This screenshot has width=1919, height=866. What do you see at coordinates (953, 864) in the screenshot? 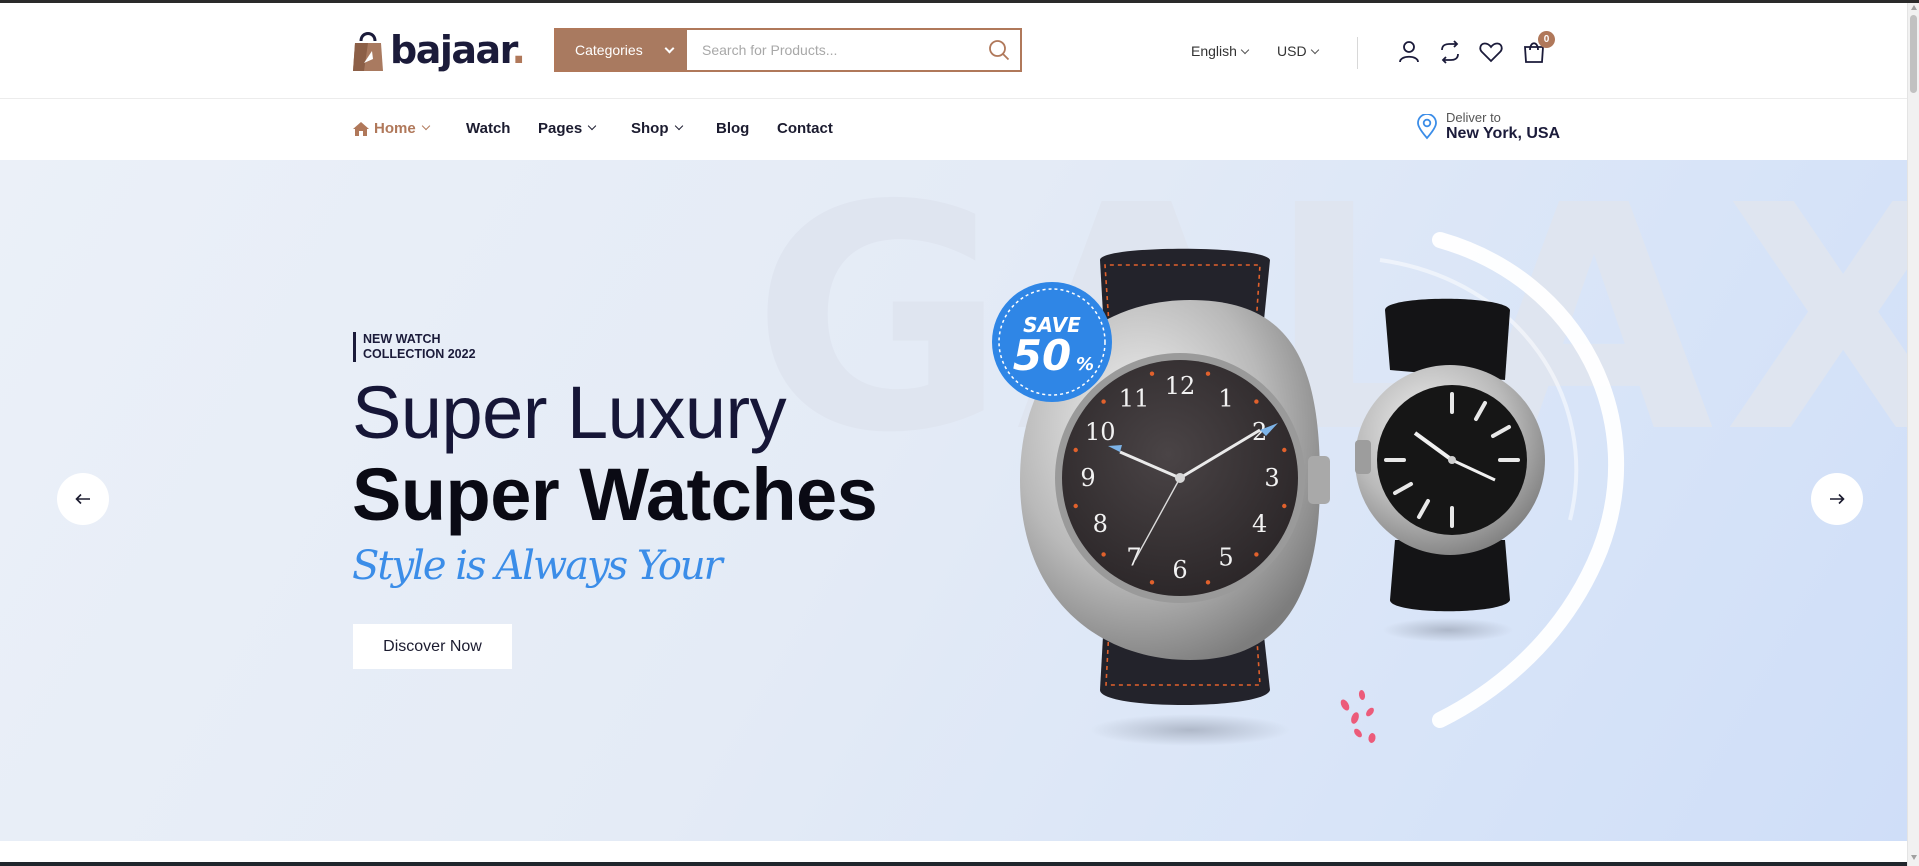
I see `next-section-edge` at bounding box center [953, 864].